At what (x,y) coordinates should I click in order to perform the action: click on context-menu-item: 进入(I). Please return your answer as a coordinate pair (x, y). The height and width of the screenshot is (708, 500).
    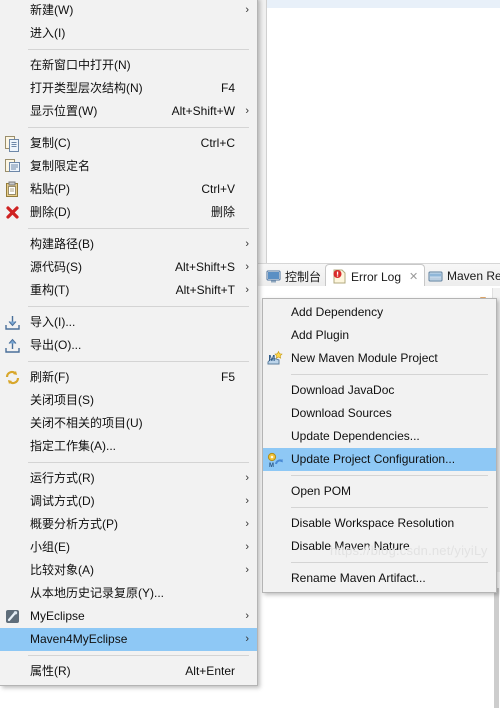
    Looking at the image, I should click on (128, 33).